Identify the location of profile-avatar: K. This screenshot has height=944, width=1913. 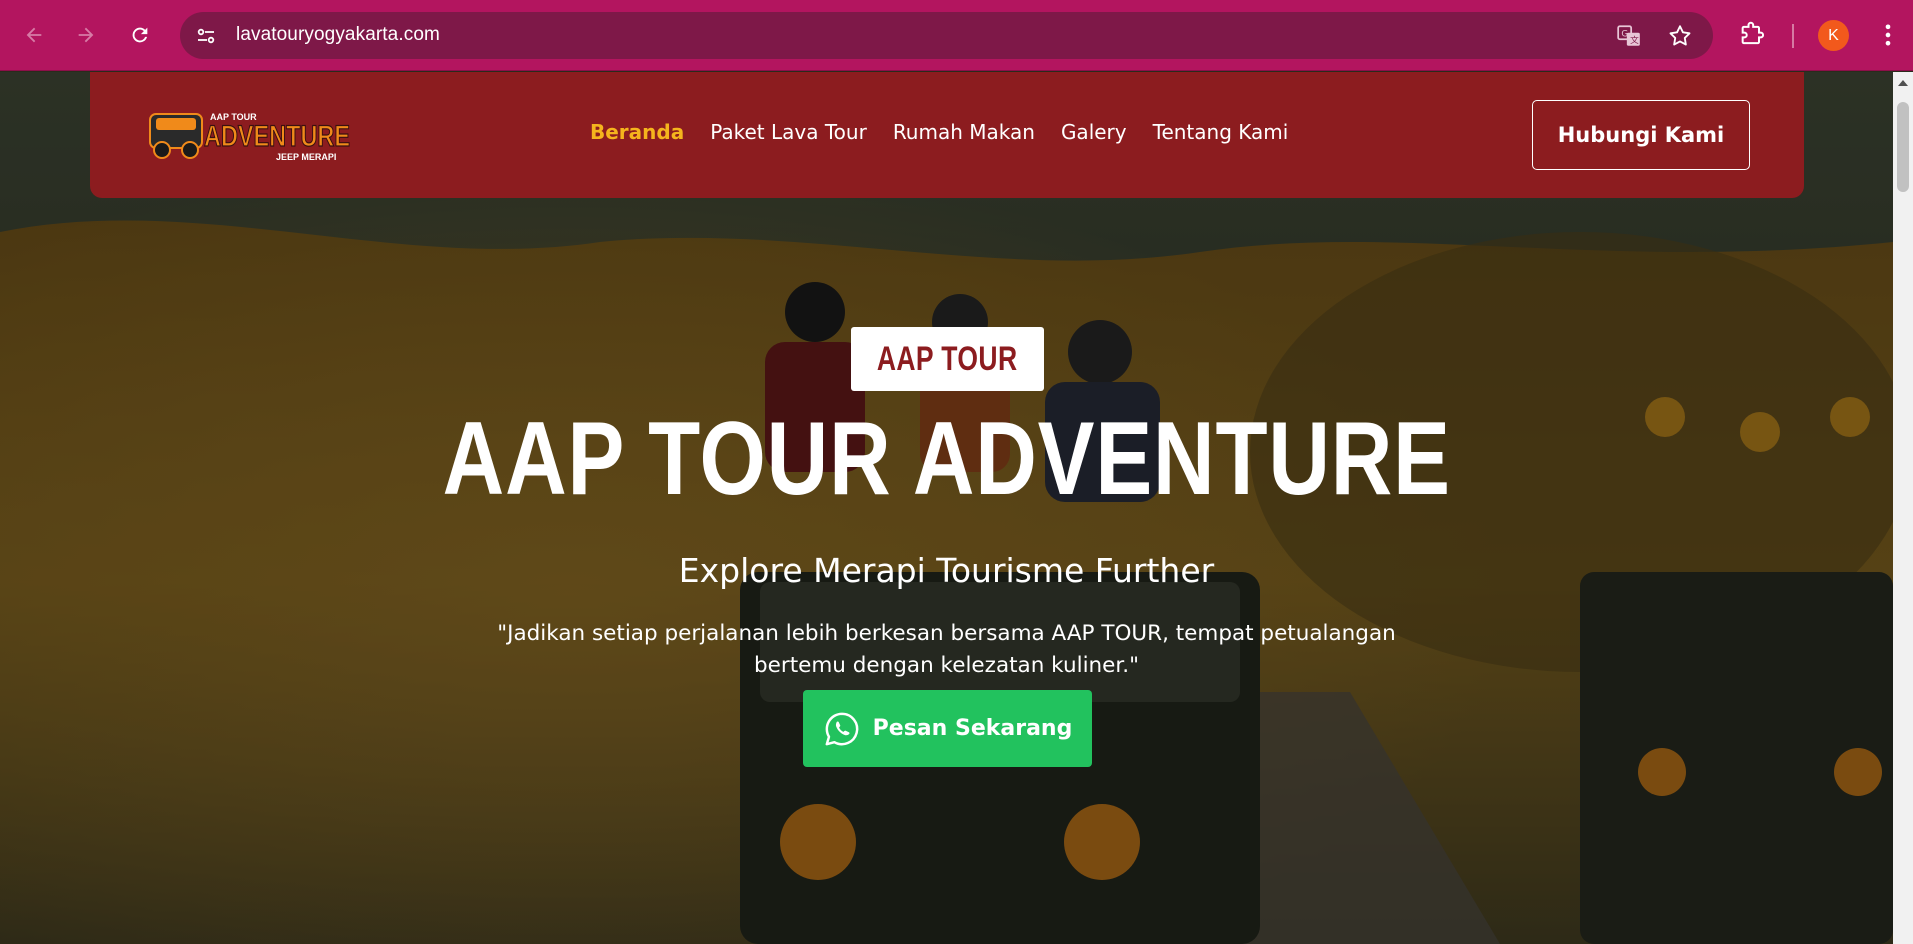
(1833, 35).